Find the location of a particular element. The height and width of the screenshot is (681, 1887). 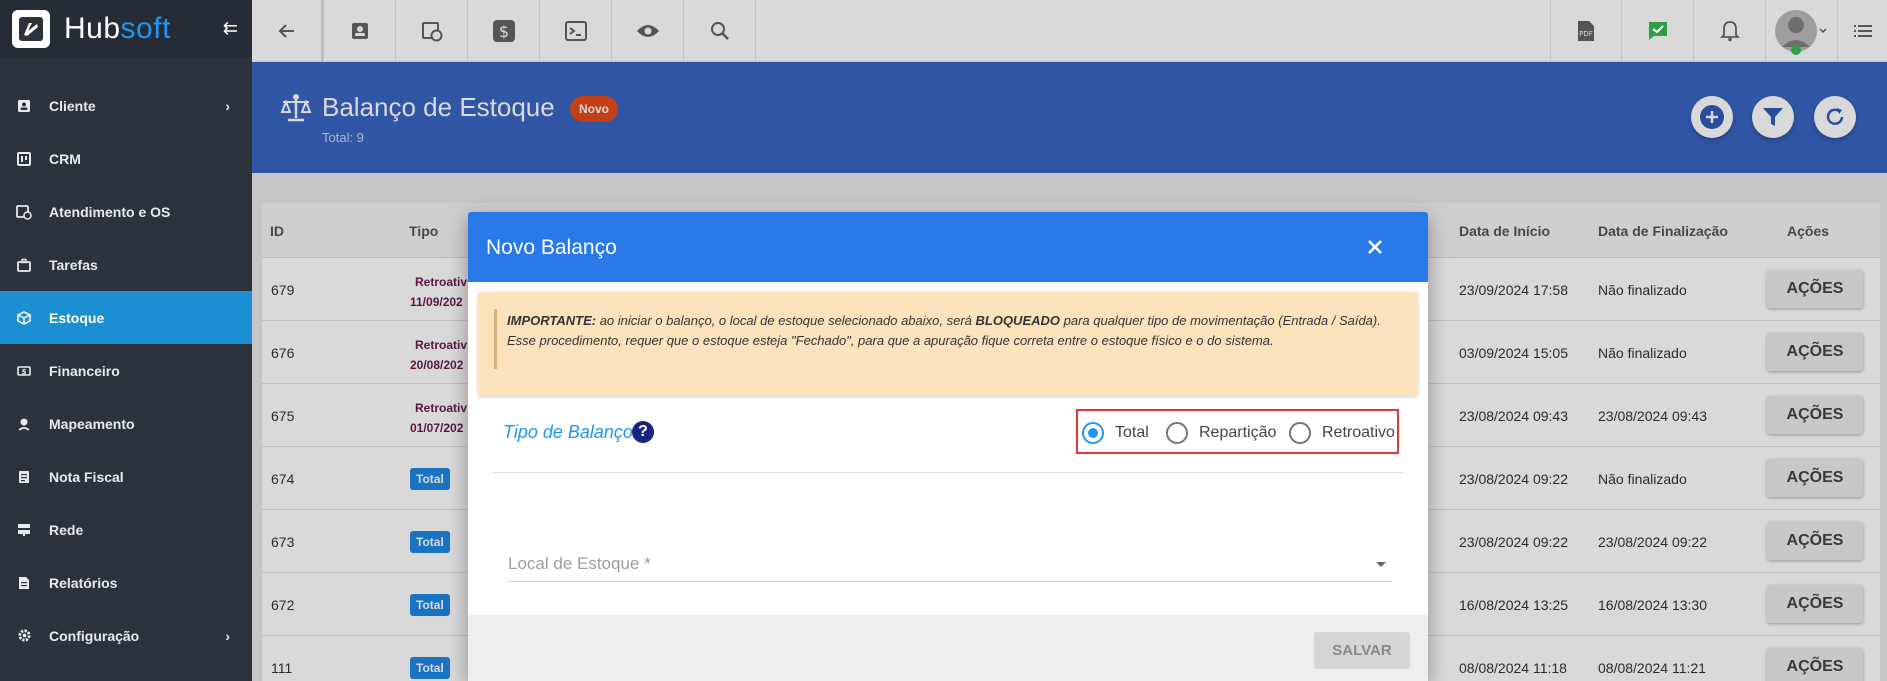

sidebar-item-label: Mapeamento is located at coordinates (92, 423).